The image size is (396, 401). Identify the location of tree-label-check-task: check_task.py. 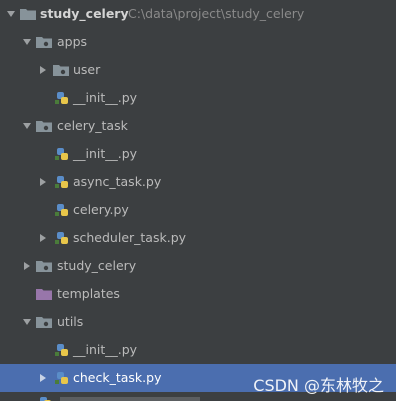
(117, 377).